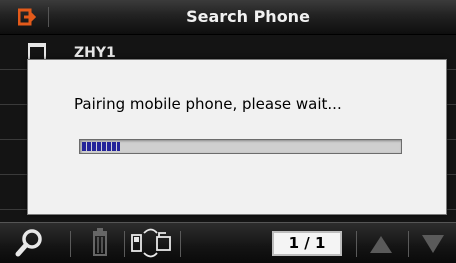  I want to click on up-arrow-icon, so click(381, 244).